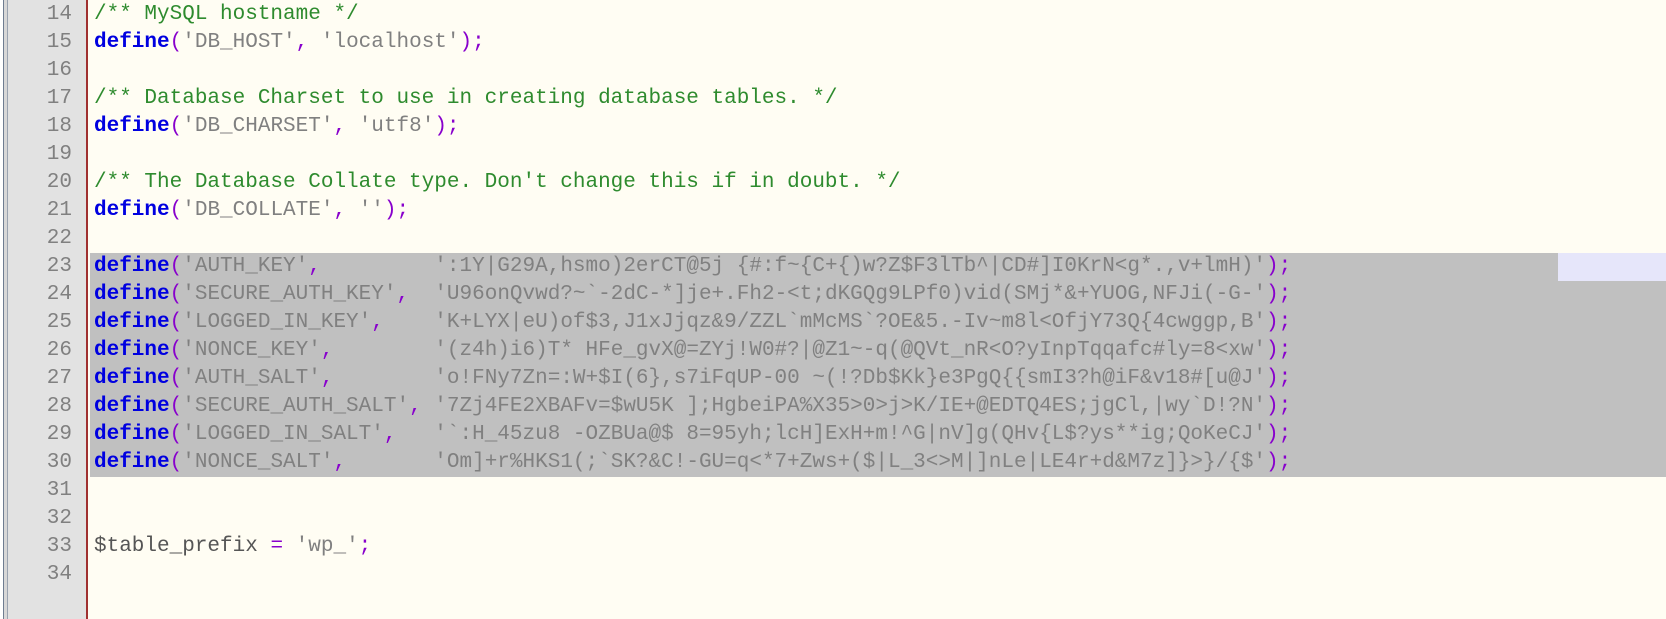  I want to click on token-punct: =, so click(277, 546).